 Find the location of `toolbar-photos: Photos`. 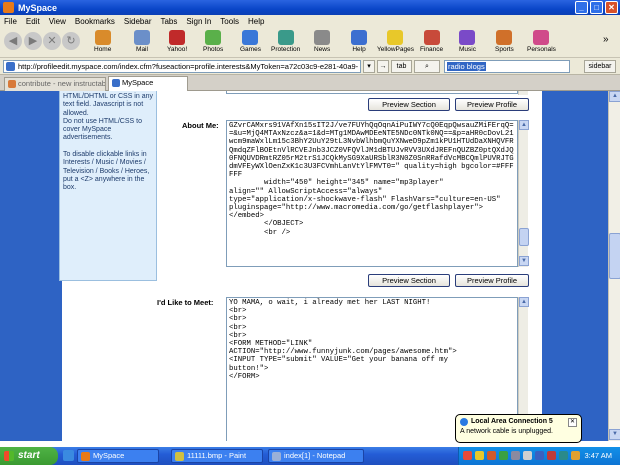

toolbar-photos: Photos is located at coordinates (213, 41).